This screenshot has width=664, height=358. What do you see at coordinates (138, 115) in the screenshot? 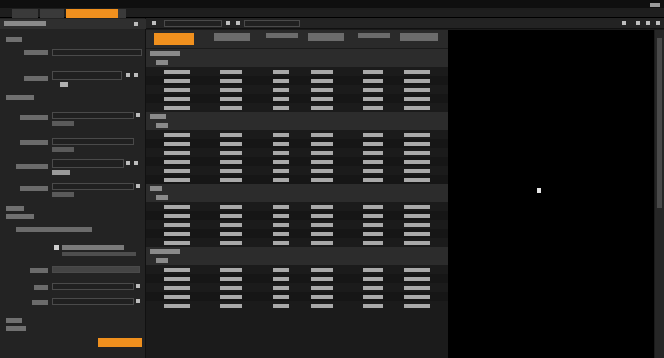
I see `field-3-icon` at bounding box center [138, 115].